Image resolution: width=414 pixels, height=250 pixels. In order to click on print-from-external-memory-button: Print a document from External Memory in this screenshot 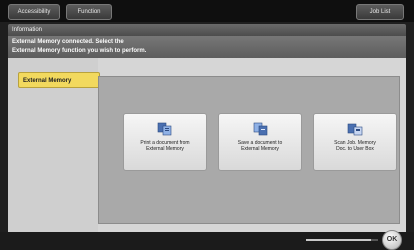, I will do `click(165, 142)`.